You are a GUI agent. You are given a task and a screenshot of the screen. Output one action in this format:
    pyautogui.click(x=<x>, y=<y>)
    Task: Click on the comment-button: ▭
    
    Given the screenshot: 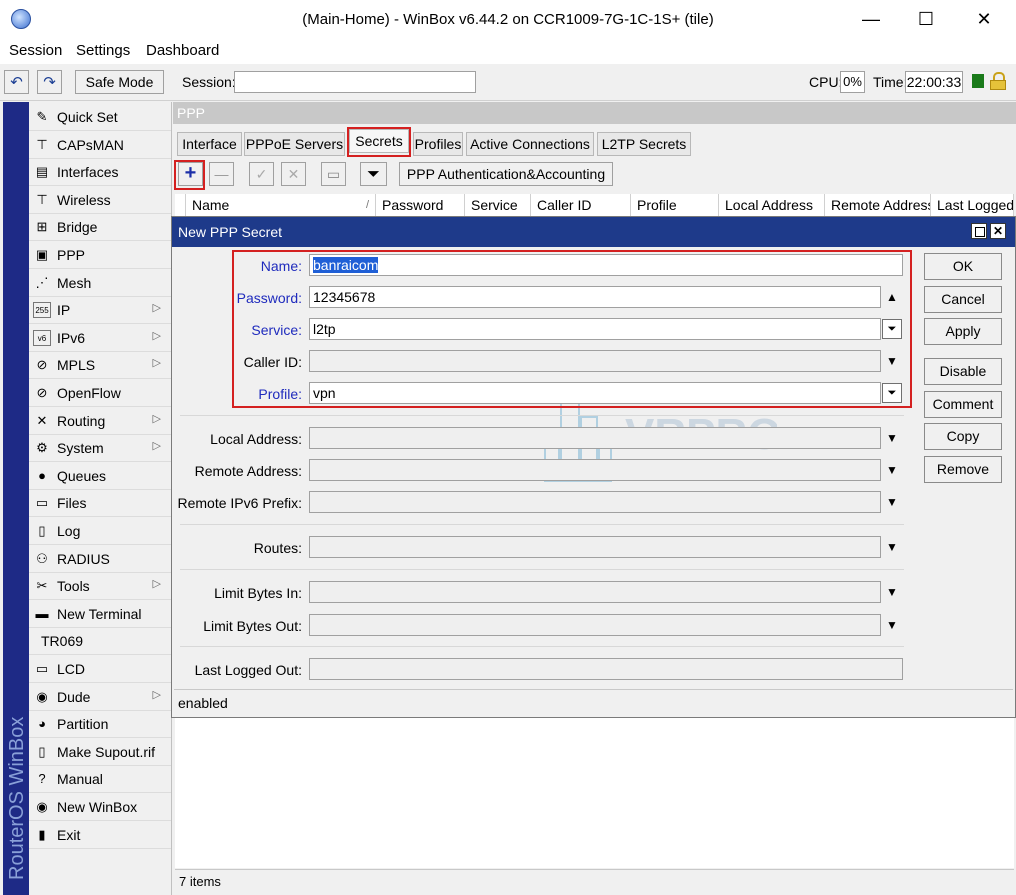 What is the action you would take?
    pyautogui.click(x=333, y=174)
    